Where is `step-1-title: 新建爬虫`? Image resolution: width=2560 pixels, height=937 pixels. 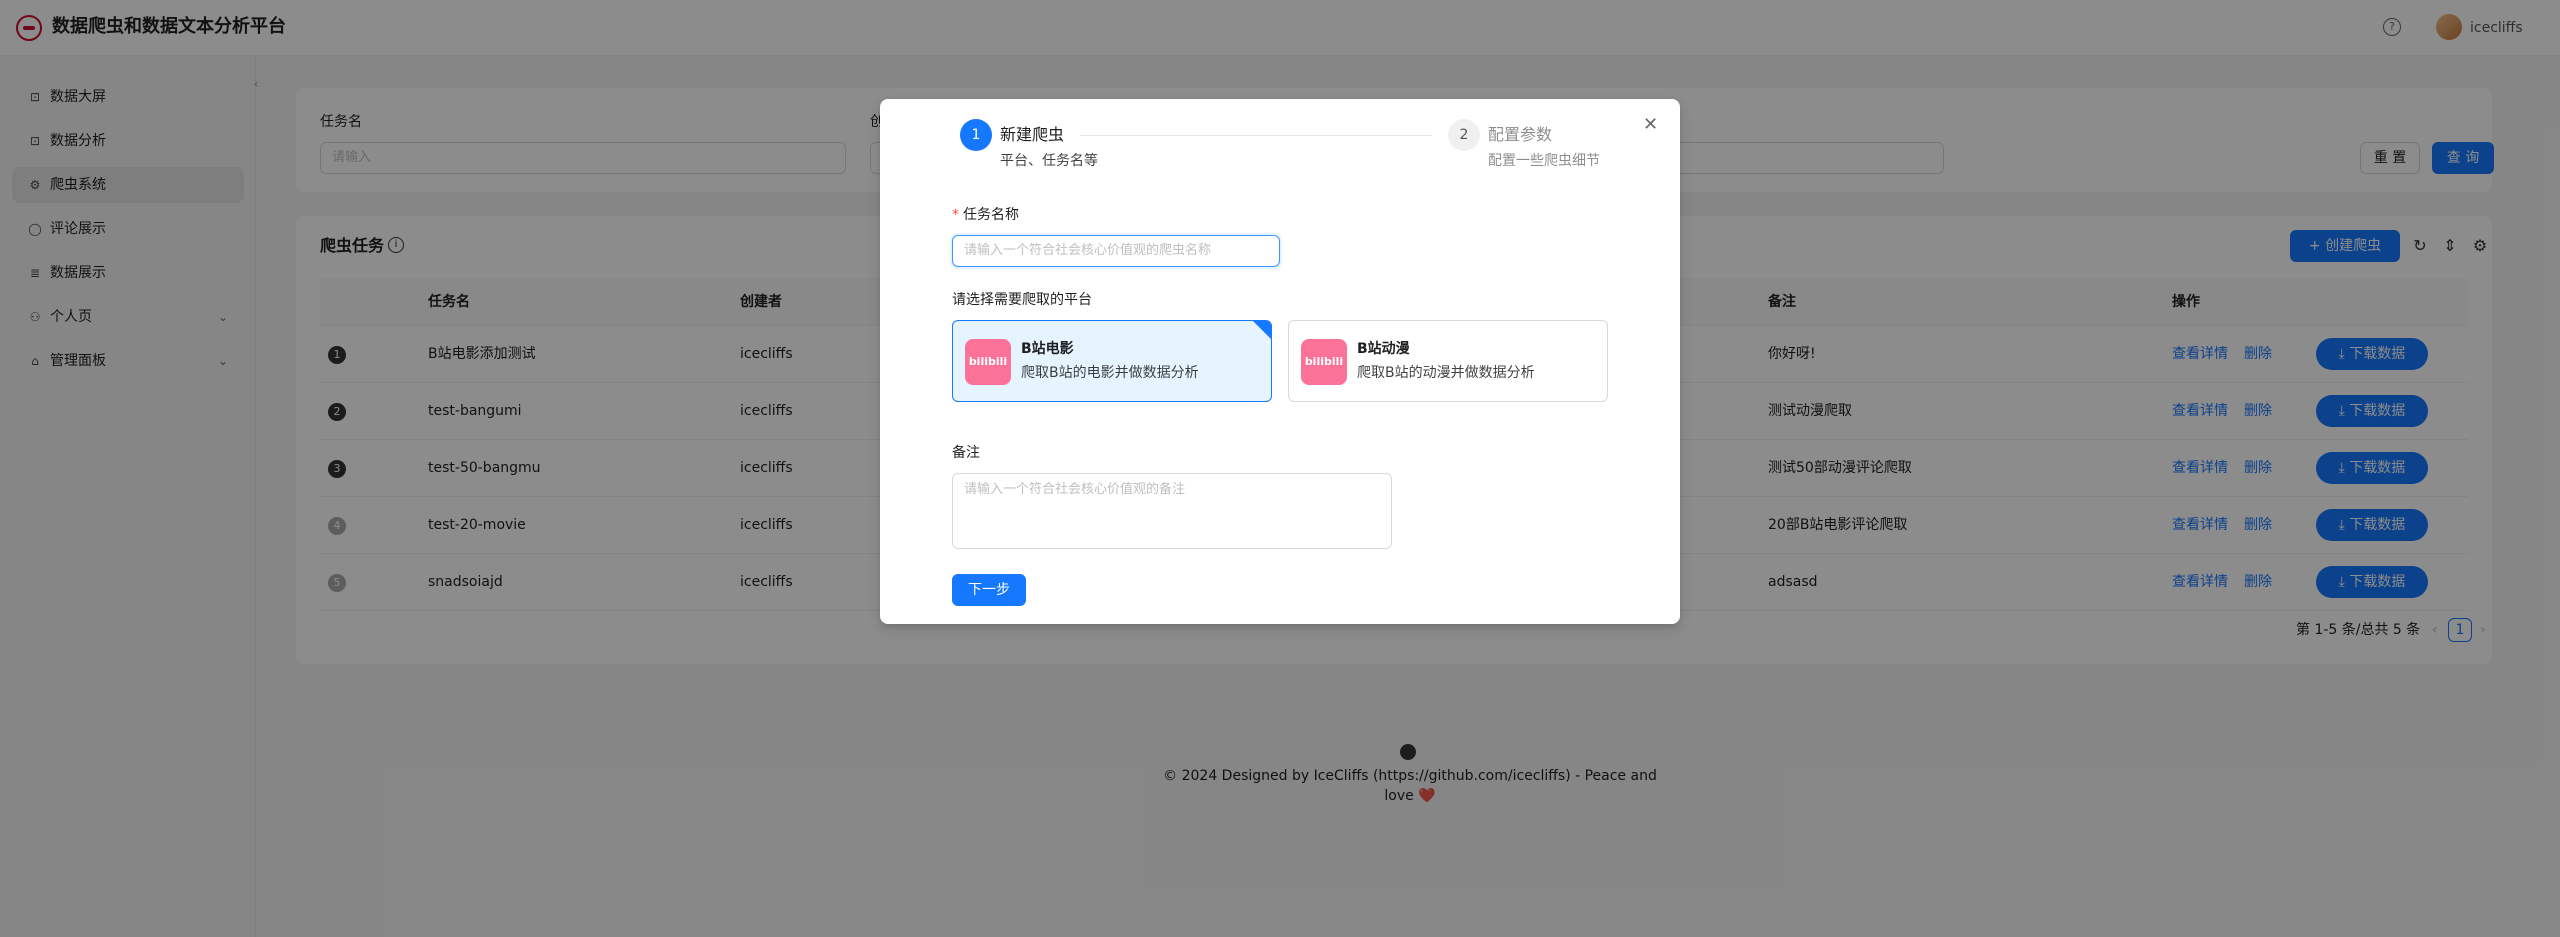
step-1-title: 新建爬虫 is located at coordinates (1032, 134).